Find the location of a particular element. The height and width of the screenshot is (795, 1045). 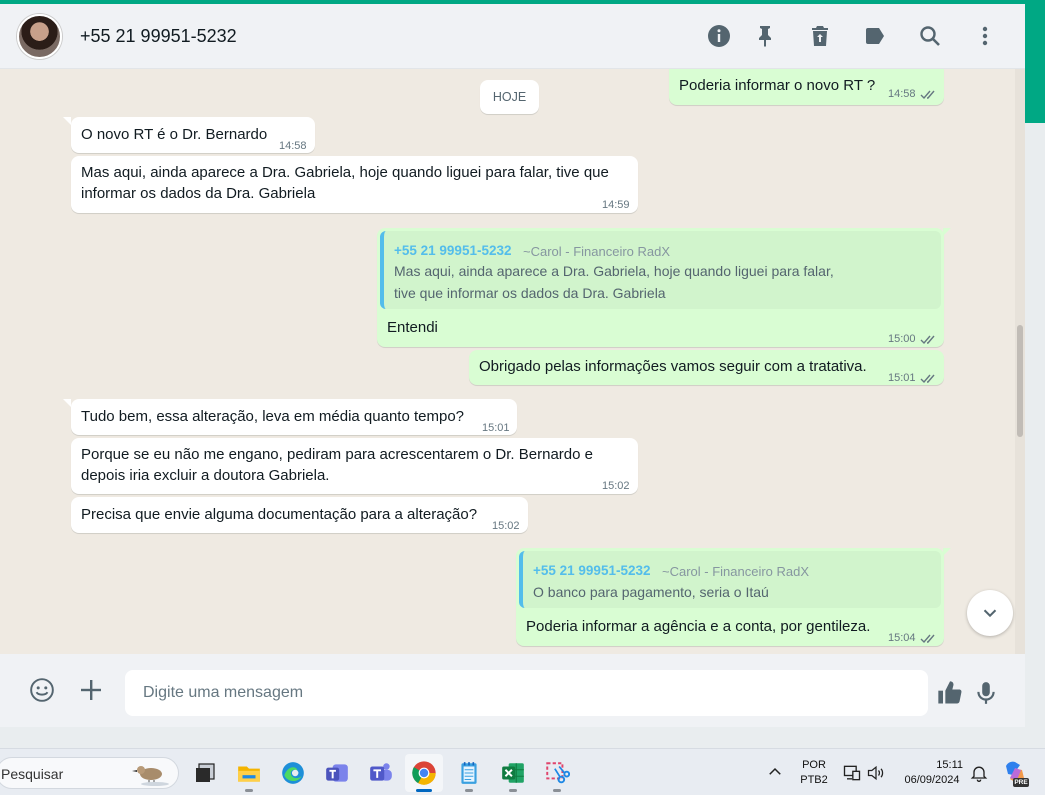

chat-header: +55 21 99951-5232 is located at coordinates (512, 36).